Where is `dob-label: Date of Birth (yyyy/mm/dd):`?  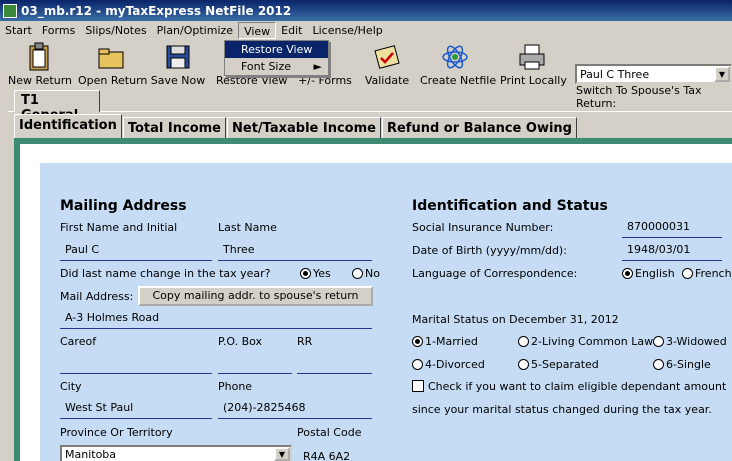
dob-label: Date of Birth (yyyy/mm/dd): is located at coordinates (489, 250).